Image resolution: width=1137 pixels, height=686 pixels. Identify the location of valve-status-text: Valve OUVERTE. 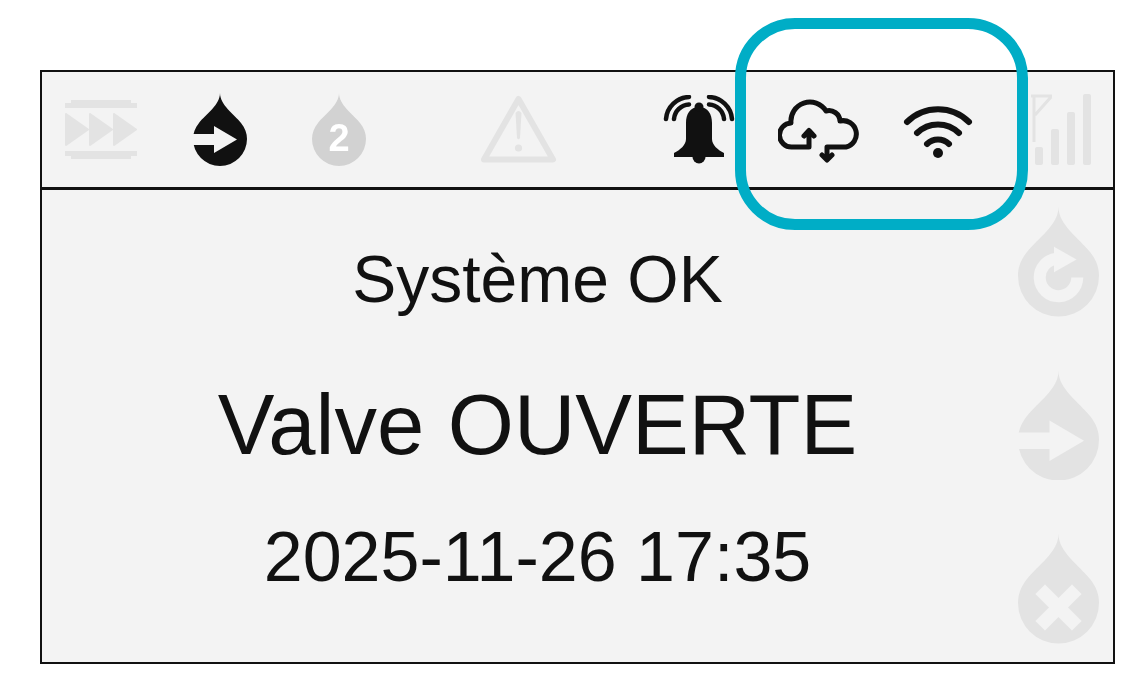
(537, 424).